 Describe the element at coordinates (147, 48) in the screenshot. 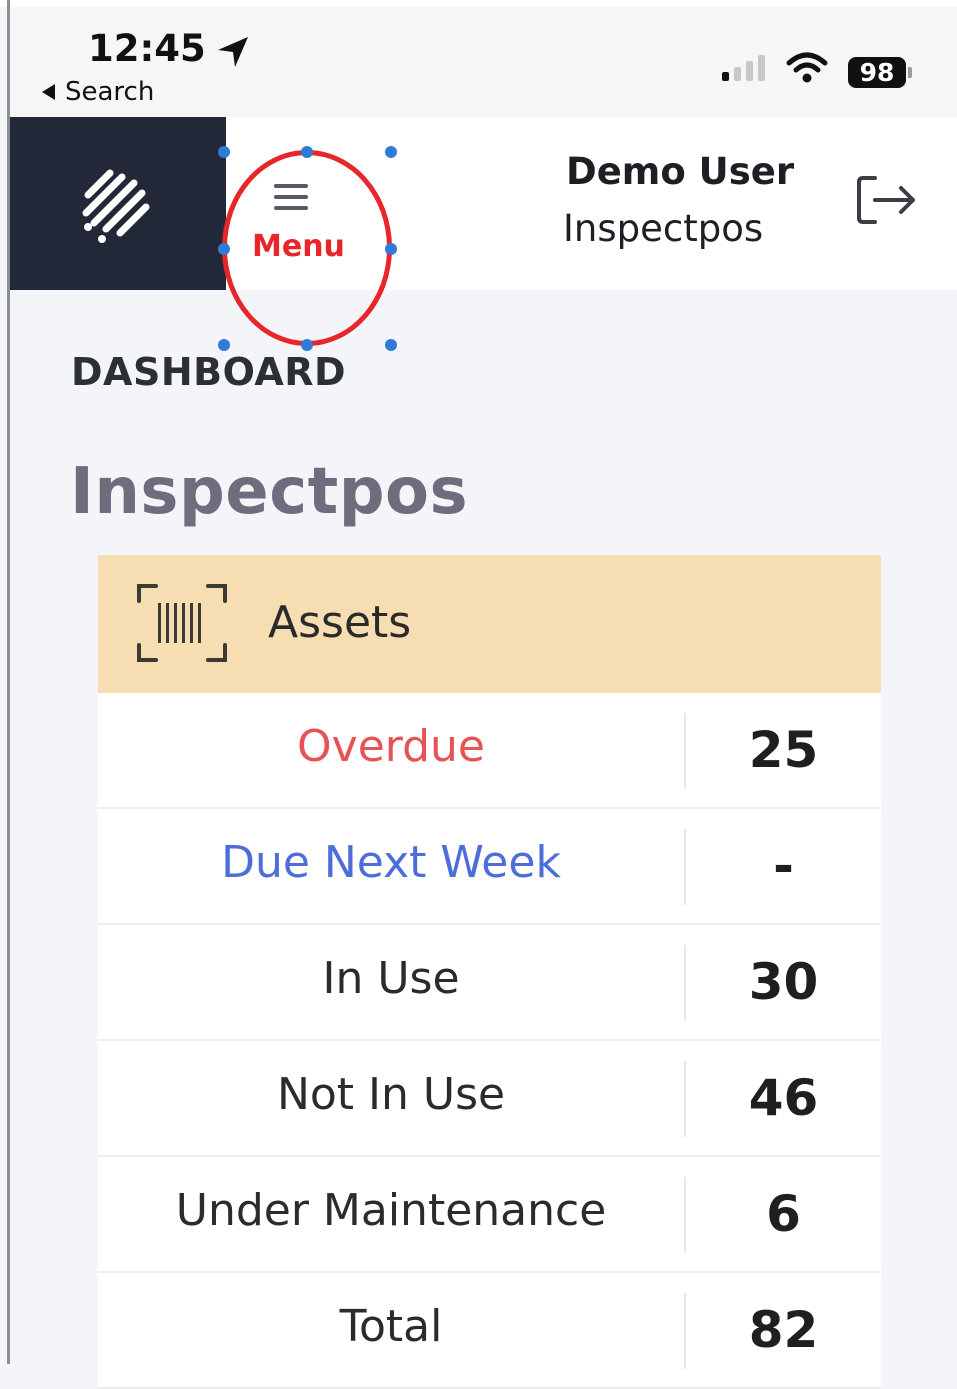

I see `status-time: 12:45` at that location.